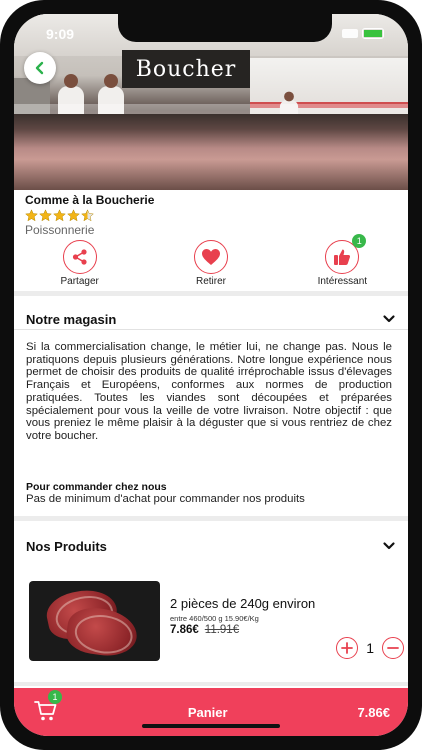  Describe the element at coordinates (373, 33) in the screenshot. I see `battery-icon` at that location.